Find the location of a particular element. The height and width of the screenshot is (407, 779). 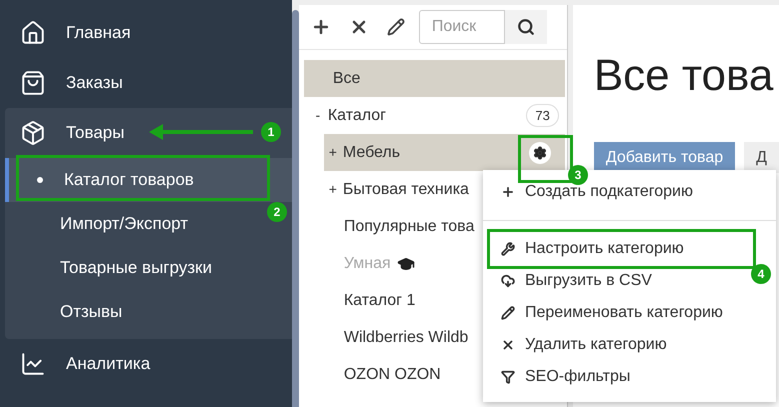

search-field: Поиск is located at coordinates (461, 27).